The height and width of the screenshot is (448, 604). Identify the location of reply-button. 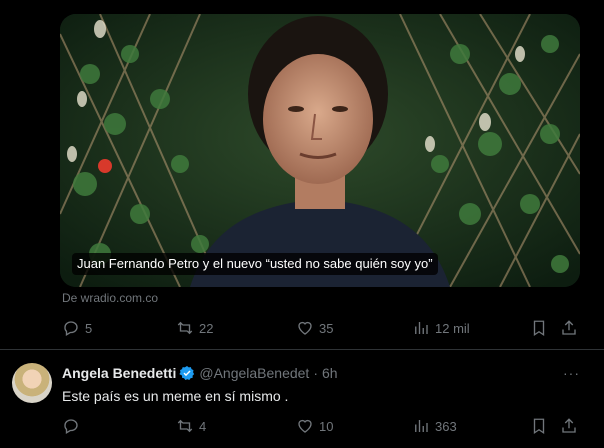
(73, 426).